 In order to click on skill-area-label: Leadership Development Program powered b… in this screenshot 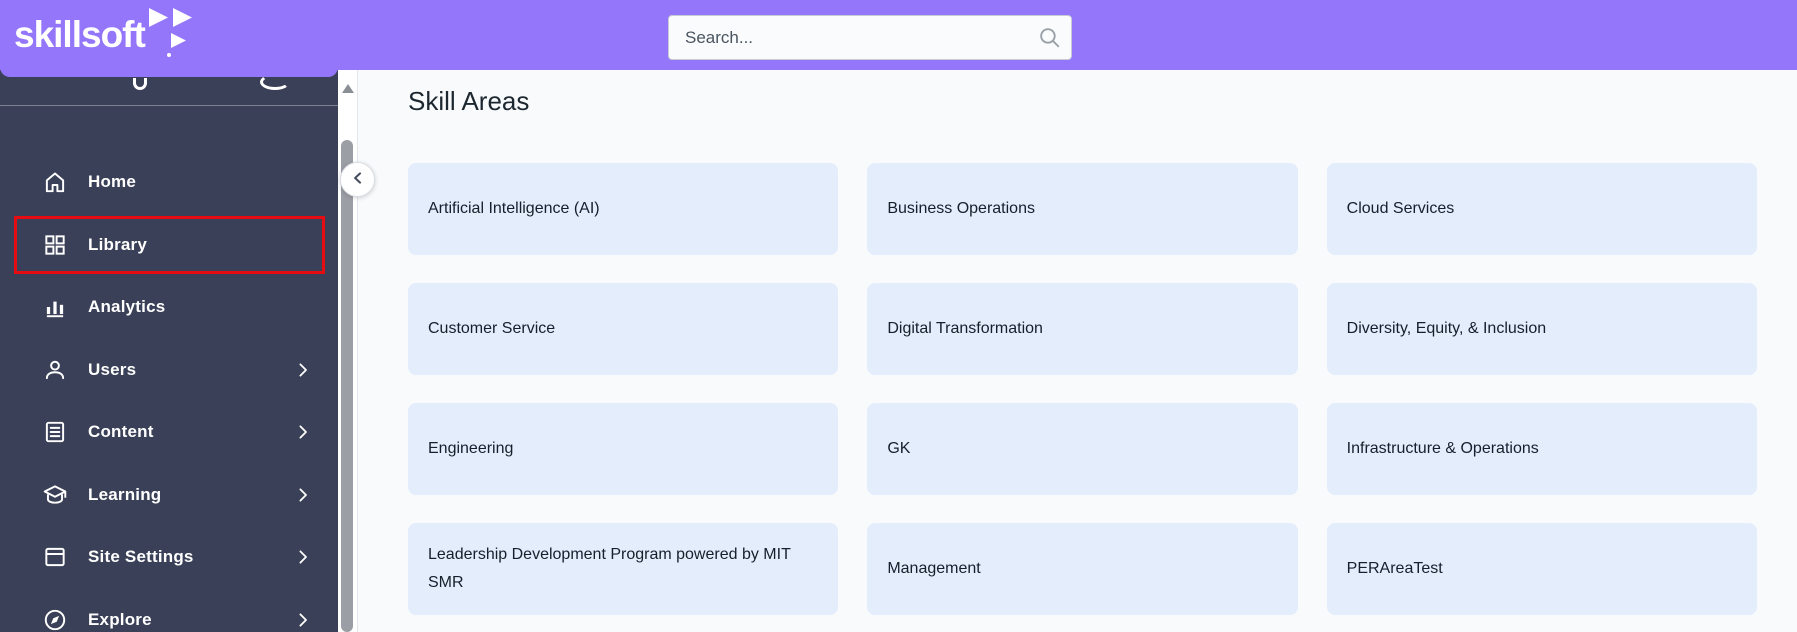, I will do `click(609, 568)`.